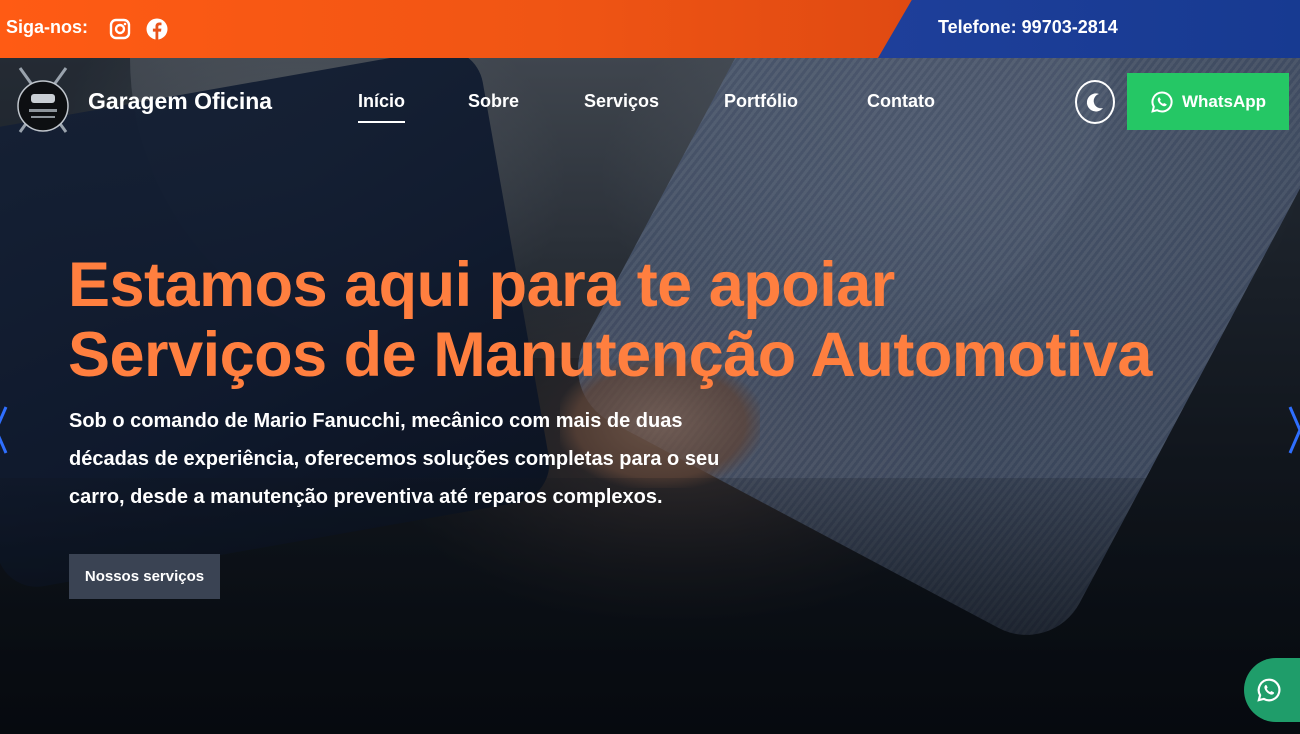 Image resolution: width=1300 pixels, height=734 pixels. I want to click on nav-inicio: Início, so click(381, 101).